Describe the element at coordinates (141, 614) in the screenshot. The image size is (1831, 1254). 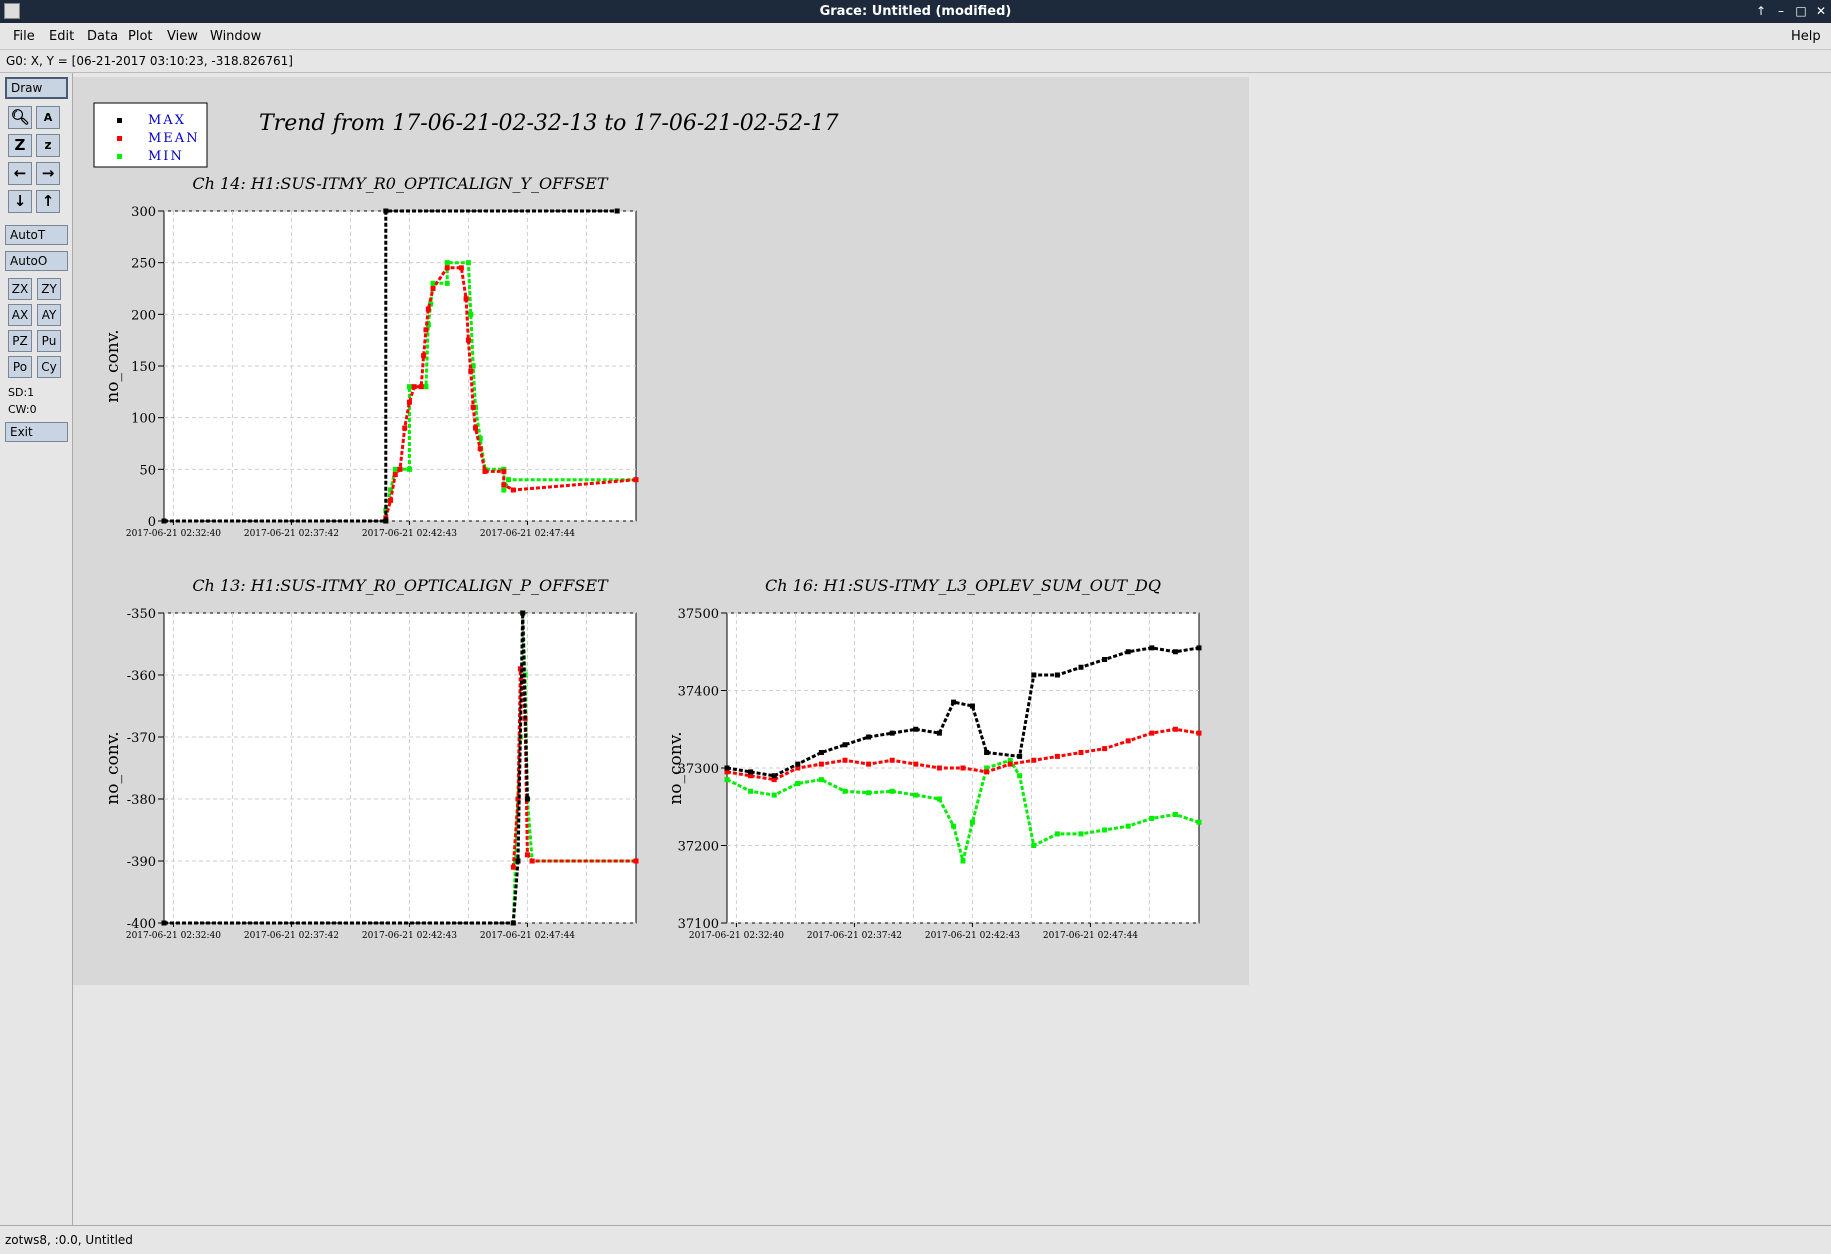
I see `y-tick-label: -350` at that location.